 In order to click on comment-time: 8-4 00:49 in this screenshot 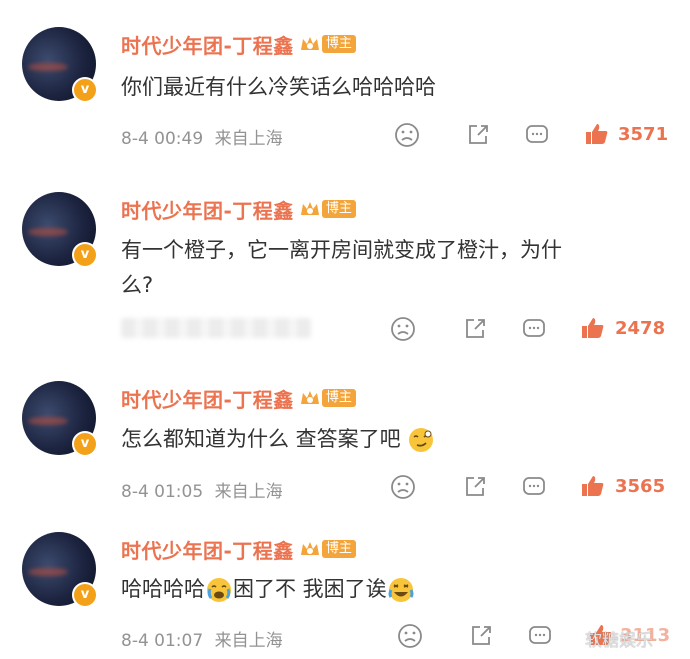, I will do `click(162, 139)`.